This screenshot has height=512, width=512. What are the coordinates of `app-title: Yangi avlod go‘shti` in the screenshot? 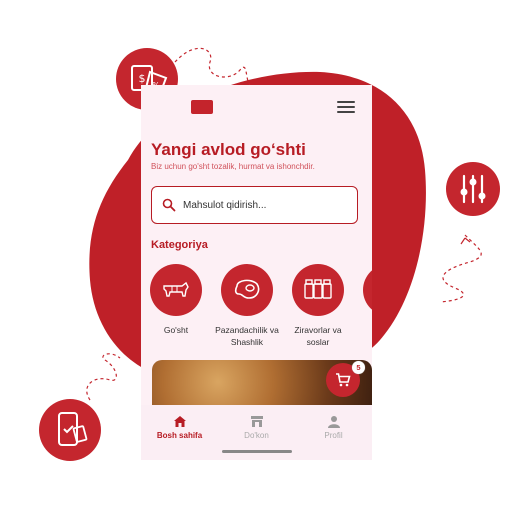 It's located at (228, 149).